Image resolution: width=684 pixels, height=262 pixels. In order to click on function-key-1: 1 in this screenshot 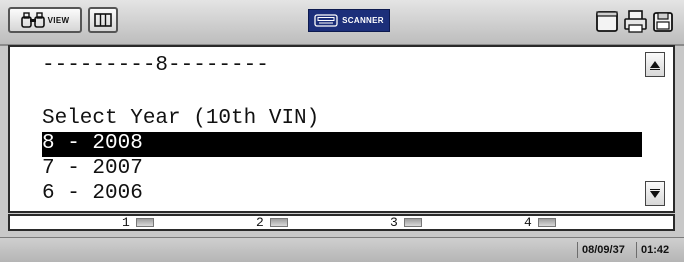, I will do `click(138, 222)`.